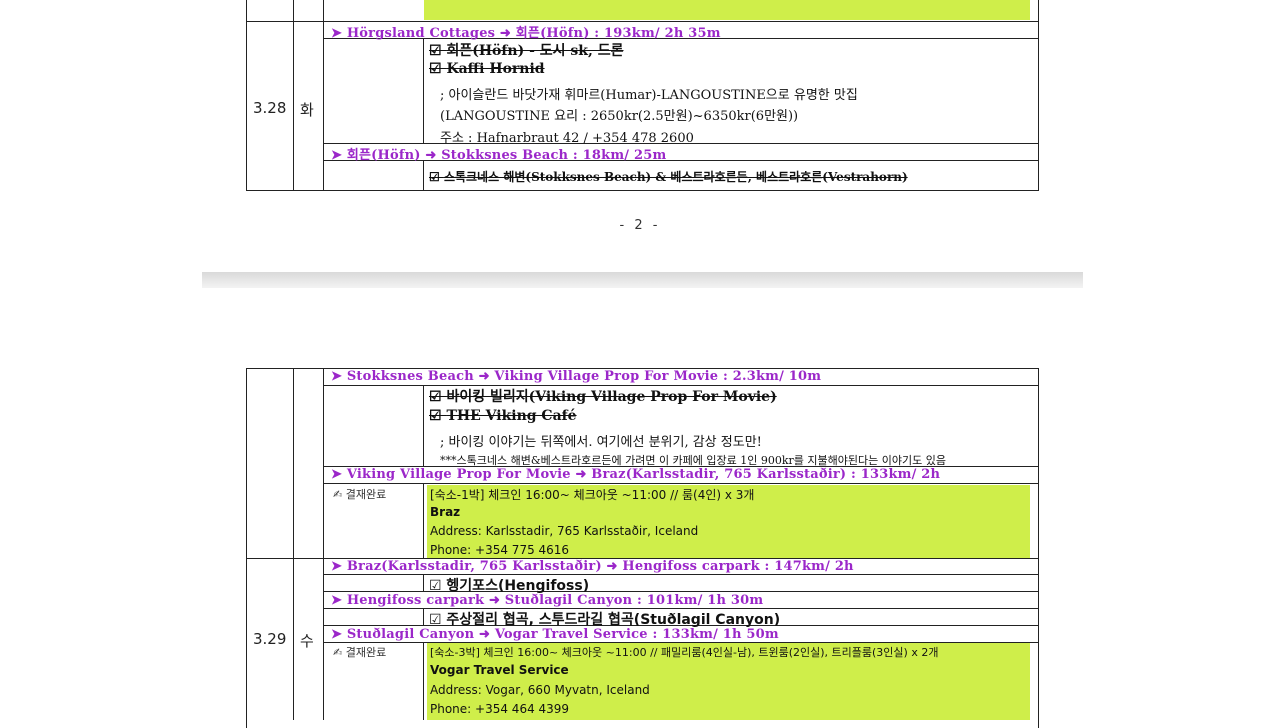 The height and width of the screenshot is (728, 1280). What do you see at coordinates (642, 280) in the screenshot?
I see `page-separator` at bounding box center [642, 280].